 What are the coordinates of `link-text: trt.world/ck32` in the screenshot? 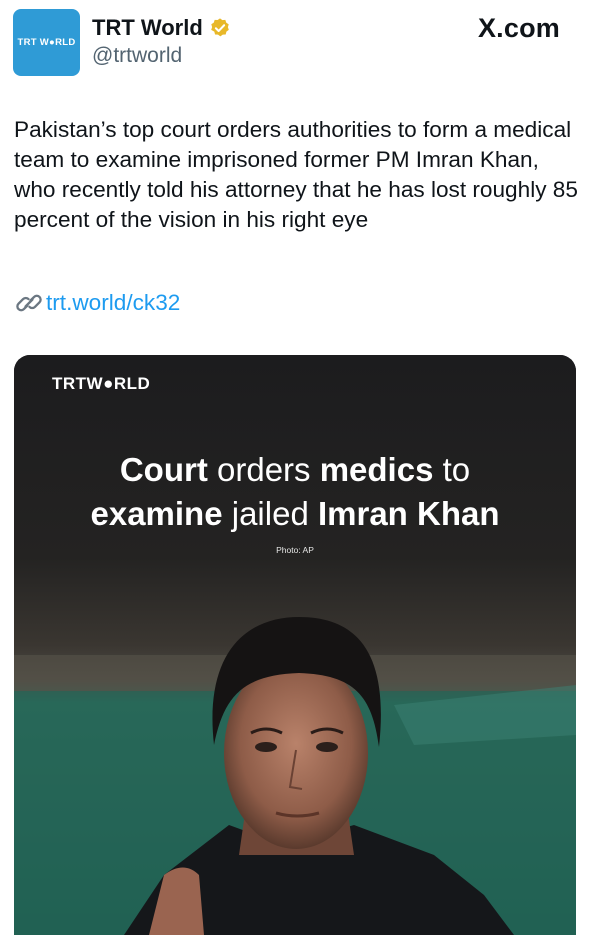 It's located at (113, 303).